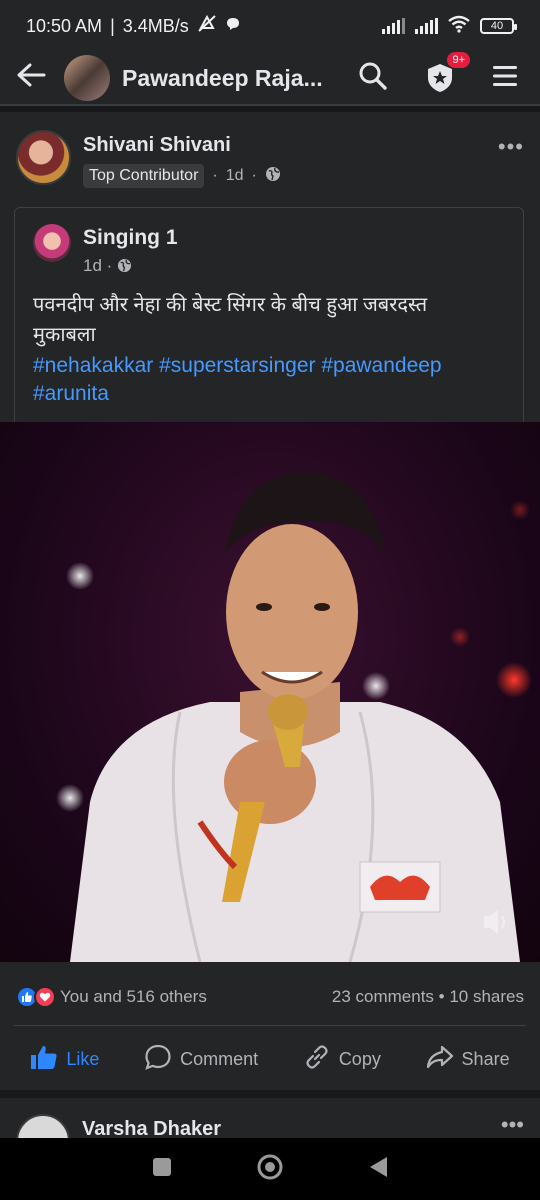 This screenshot has height=1200, width=540. What do you see at coordinates (270, 1025) in the screenshot?
I see `divider` at bounding box center [270, 1025].